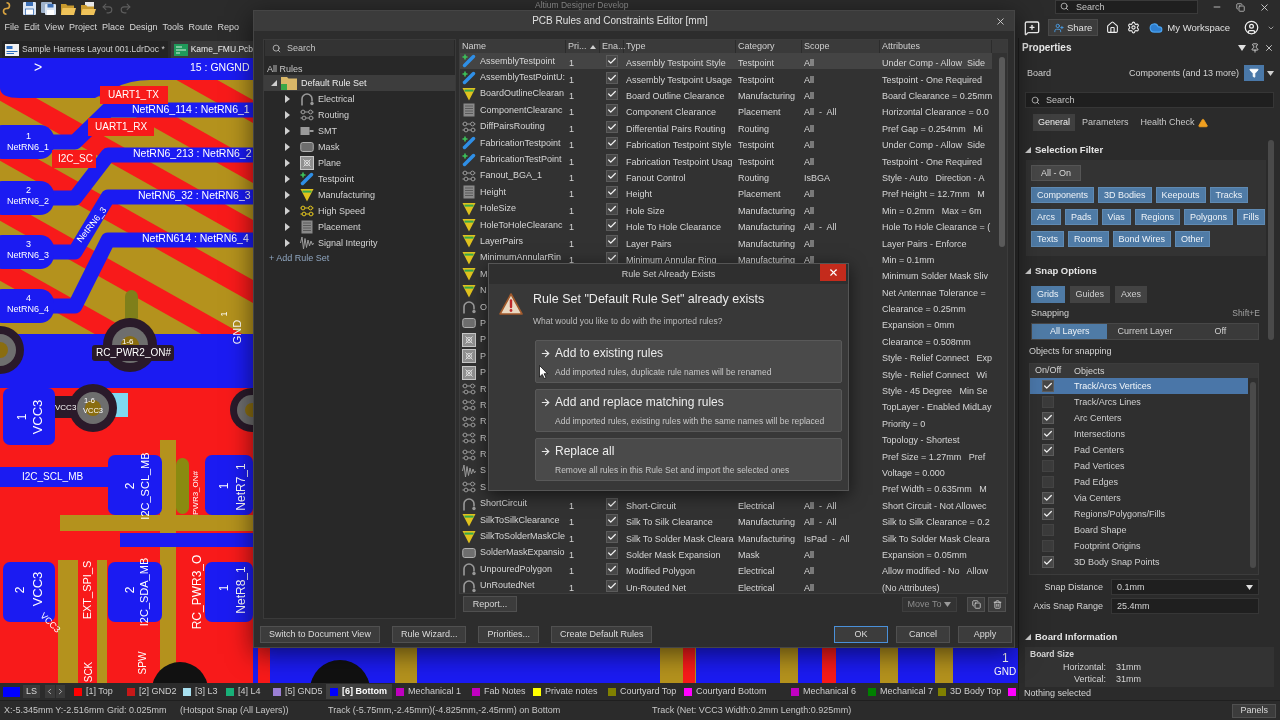 The height and width of the screenshot is (720, 1280). I want to click on table-row: AssemblyTestpoint 1 Assembly Testpoint Style Testpoint All Under Comp - Allow Side, so click(726, 61).